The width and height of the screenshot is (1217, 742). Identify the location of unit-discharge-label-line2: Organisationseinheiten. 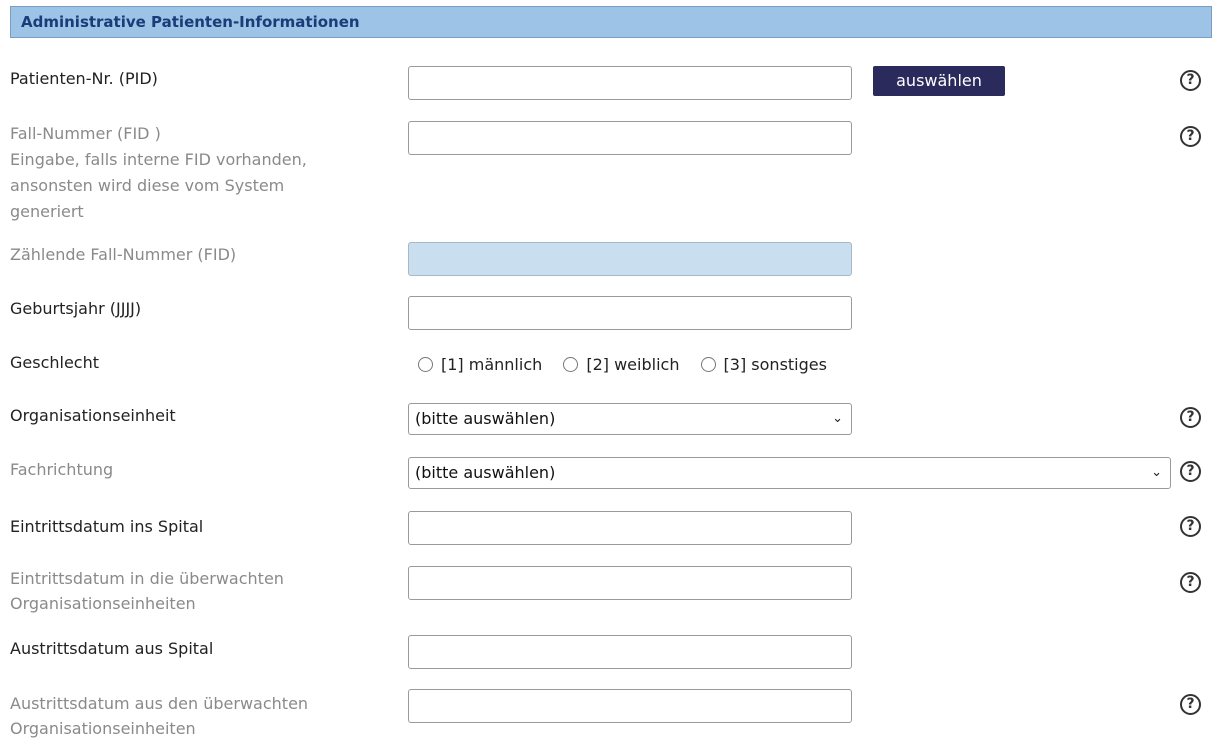
(103, 728).